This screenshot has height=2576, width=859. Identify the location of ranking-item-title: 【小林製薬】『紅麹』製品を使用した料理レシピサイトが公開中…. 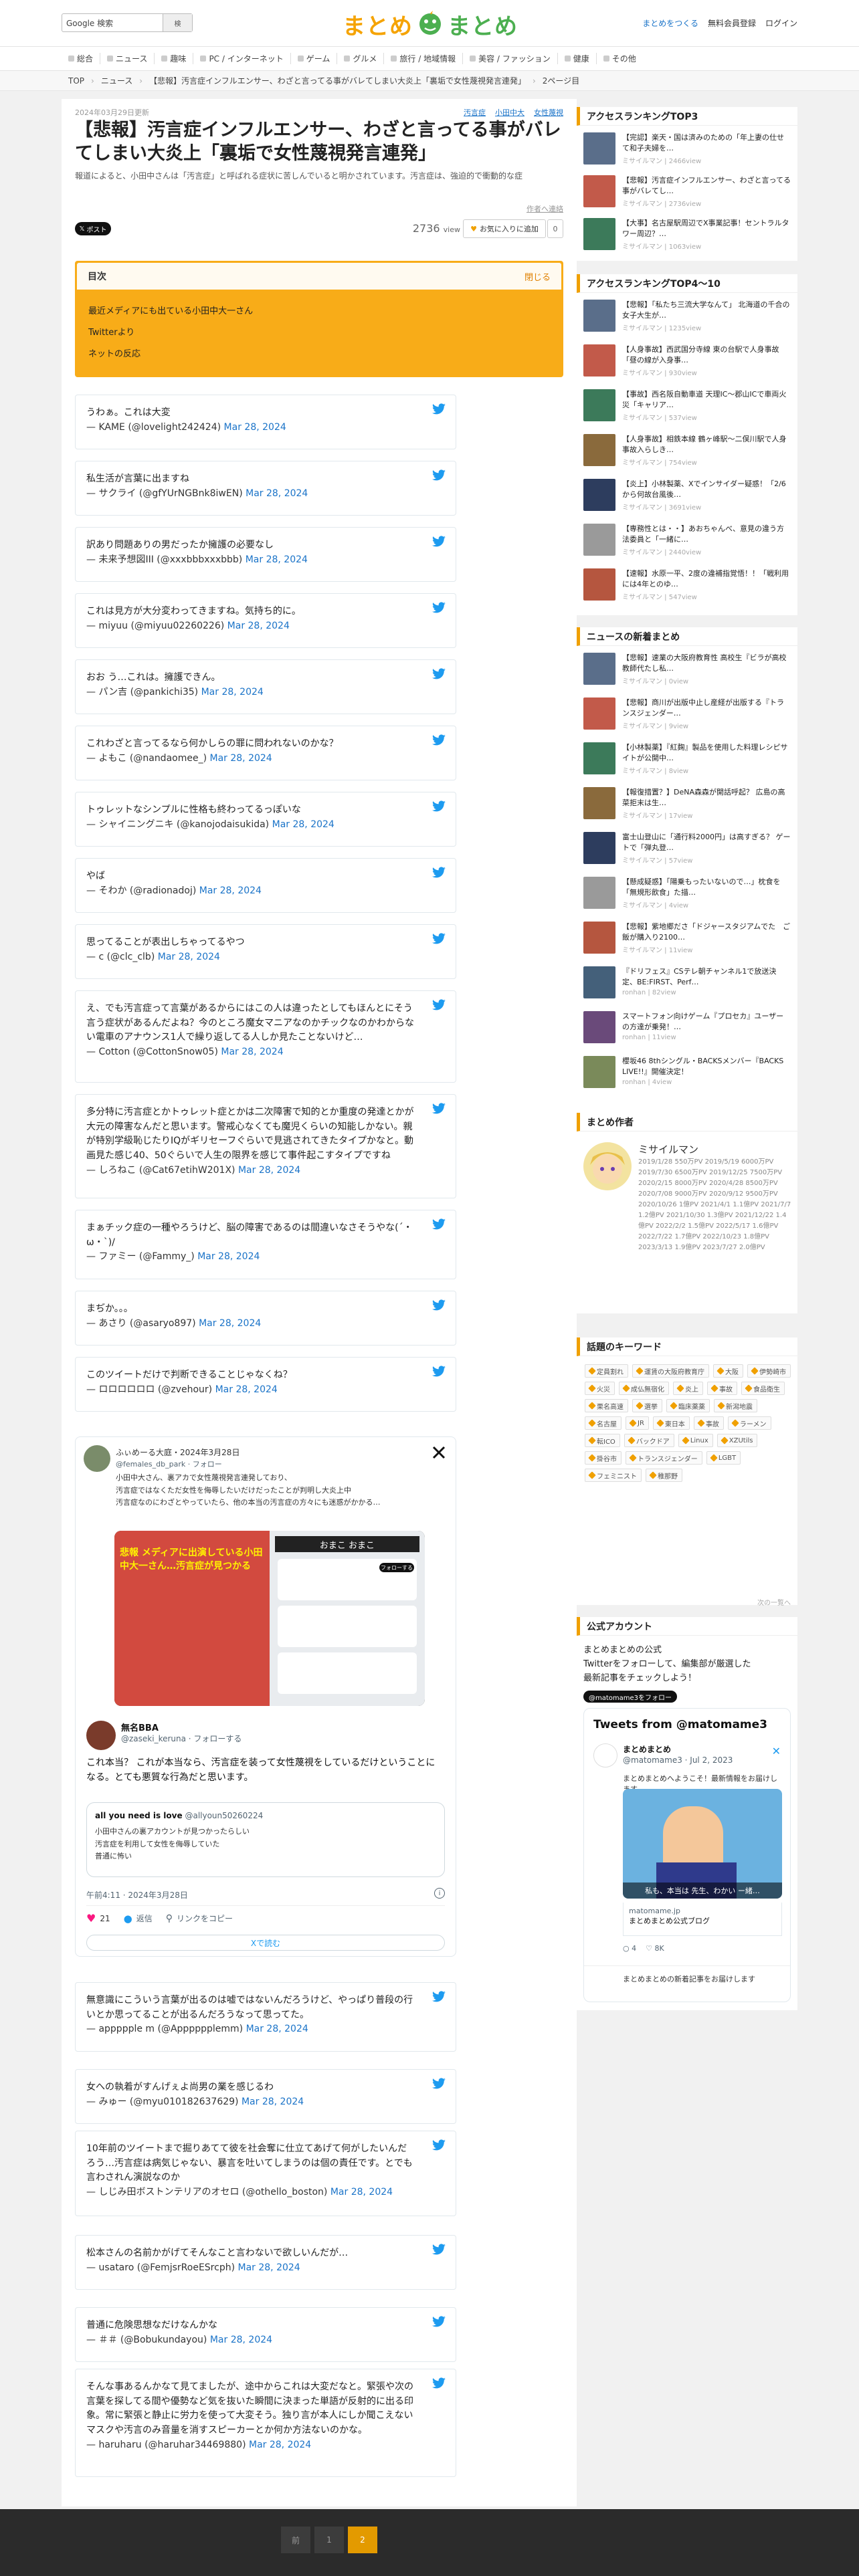
(706, 753).